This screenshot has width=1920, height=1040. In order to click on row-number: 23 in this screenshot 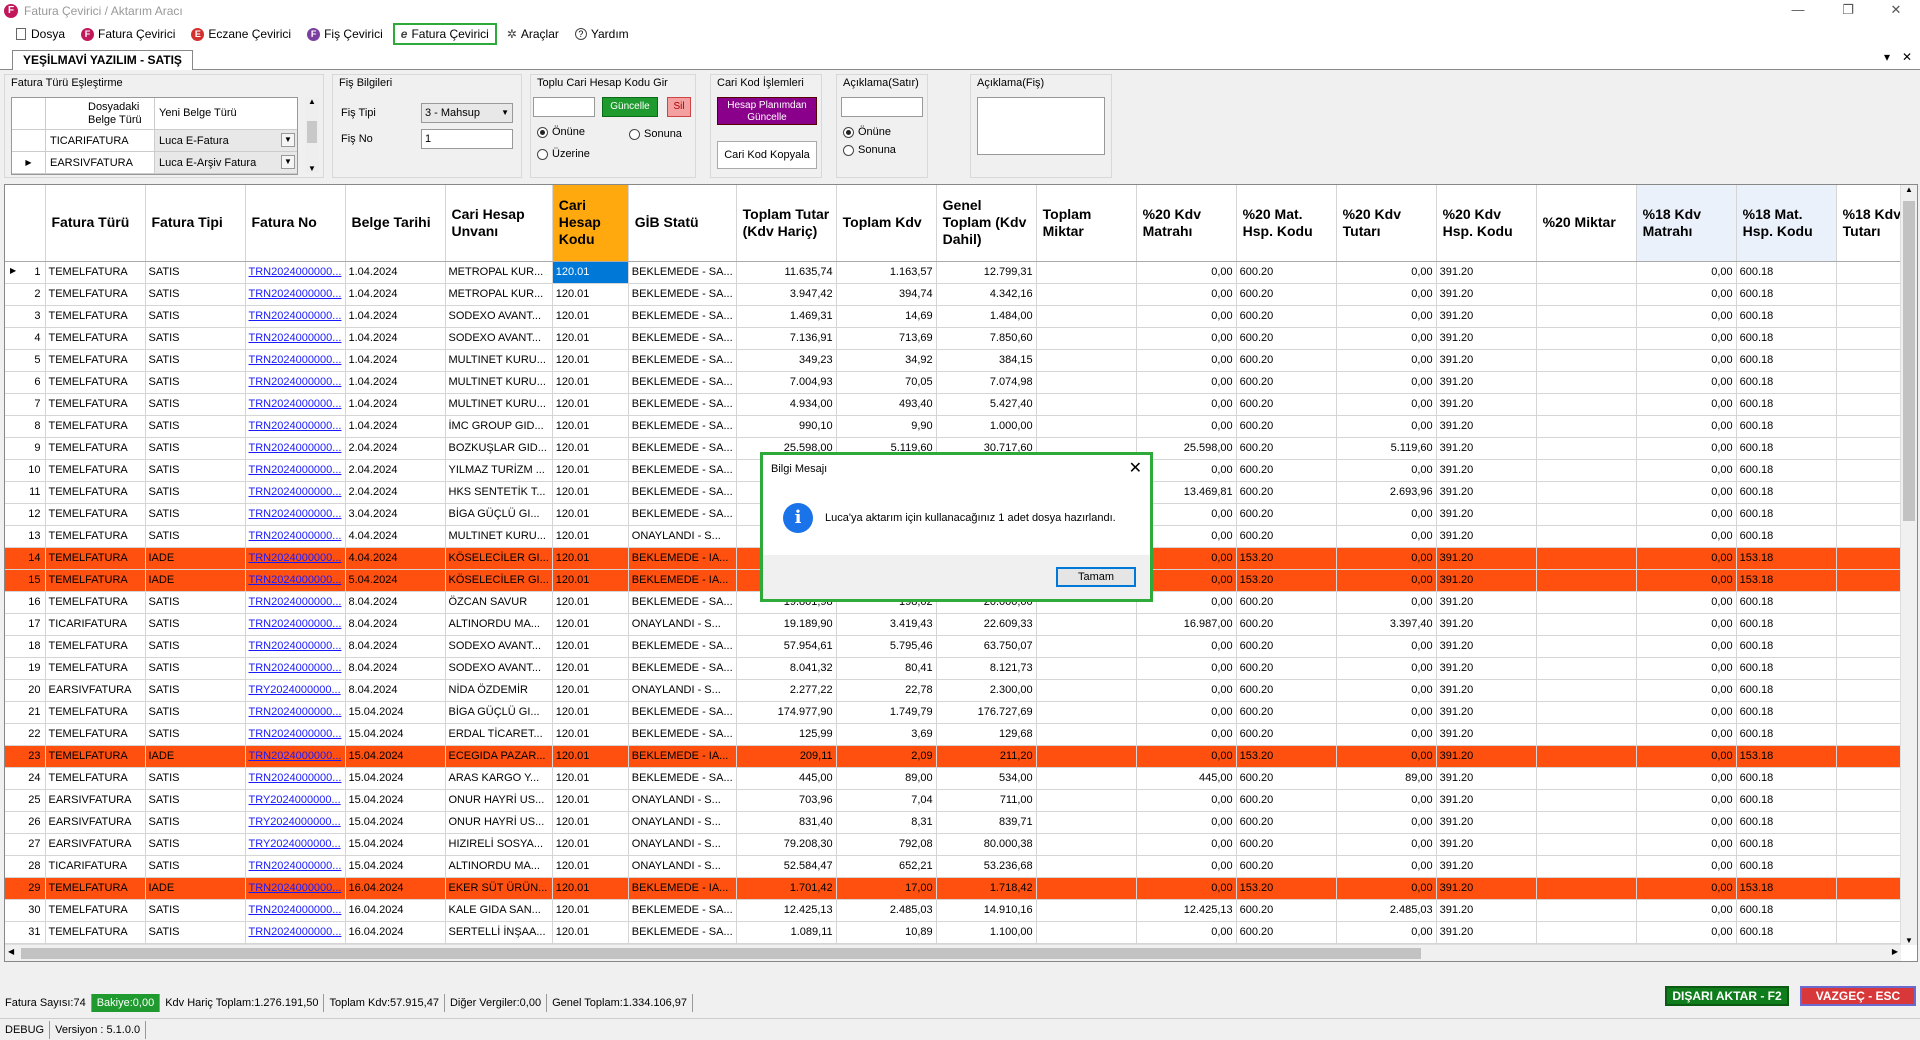, I will do `click(25, 756)`.